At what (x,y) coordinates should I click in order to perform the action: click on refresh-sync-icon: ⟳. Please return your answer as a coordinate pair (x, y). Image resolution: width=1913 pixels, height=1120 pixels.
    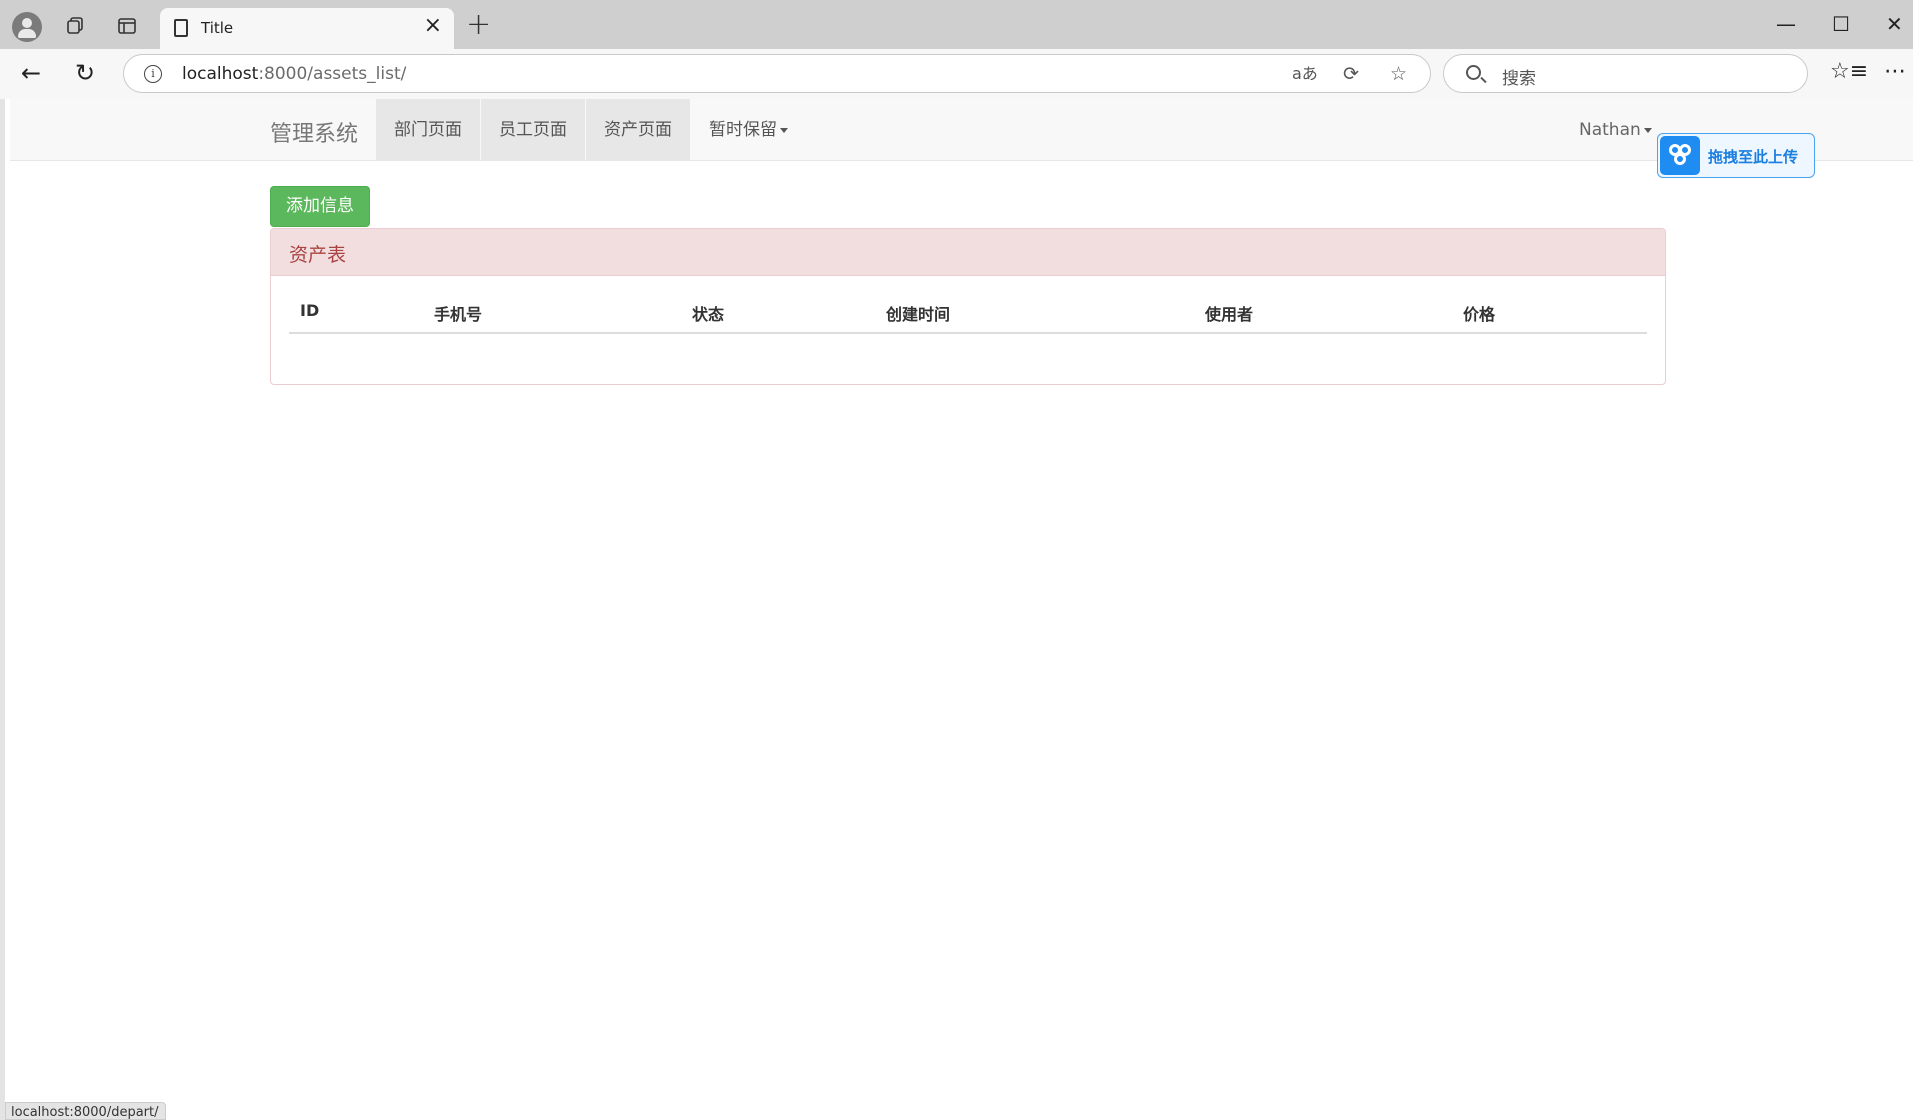
    Looking at the image, I should click on (1351, 74).